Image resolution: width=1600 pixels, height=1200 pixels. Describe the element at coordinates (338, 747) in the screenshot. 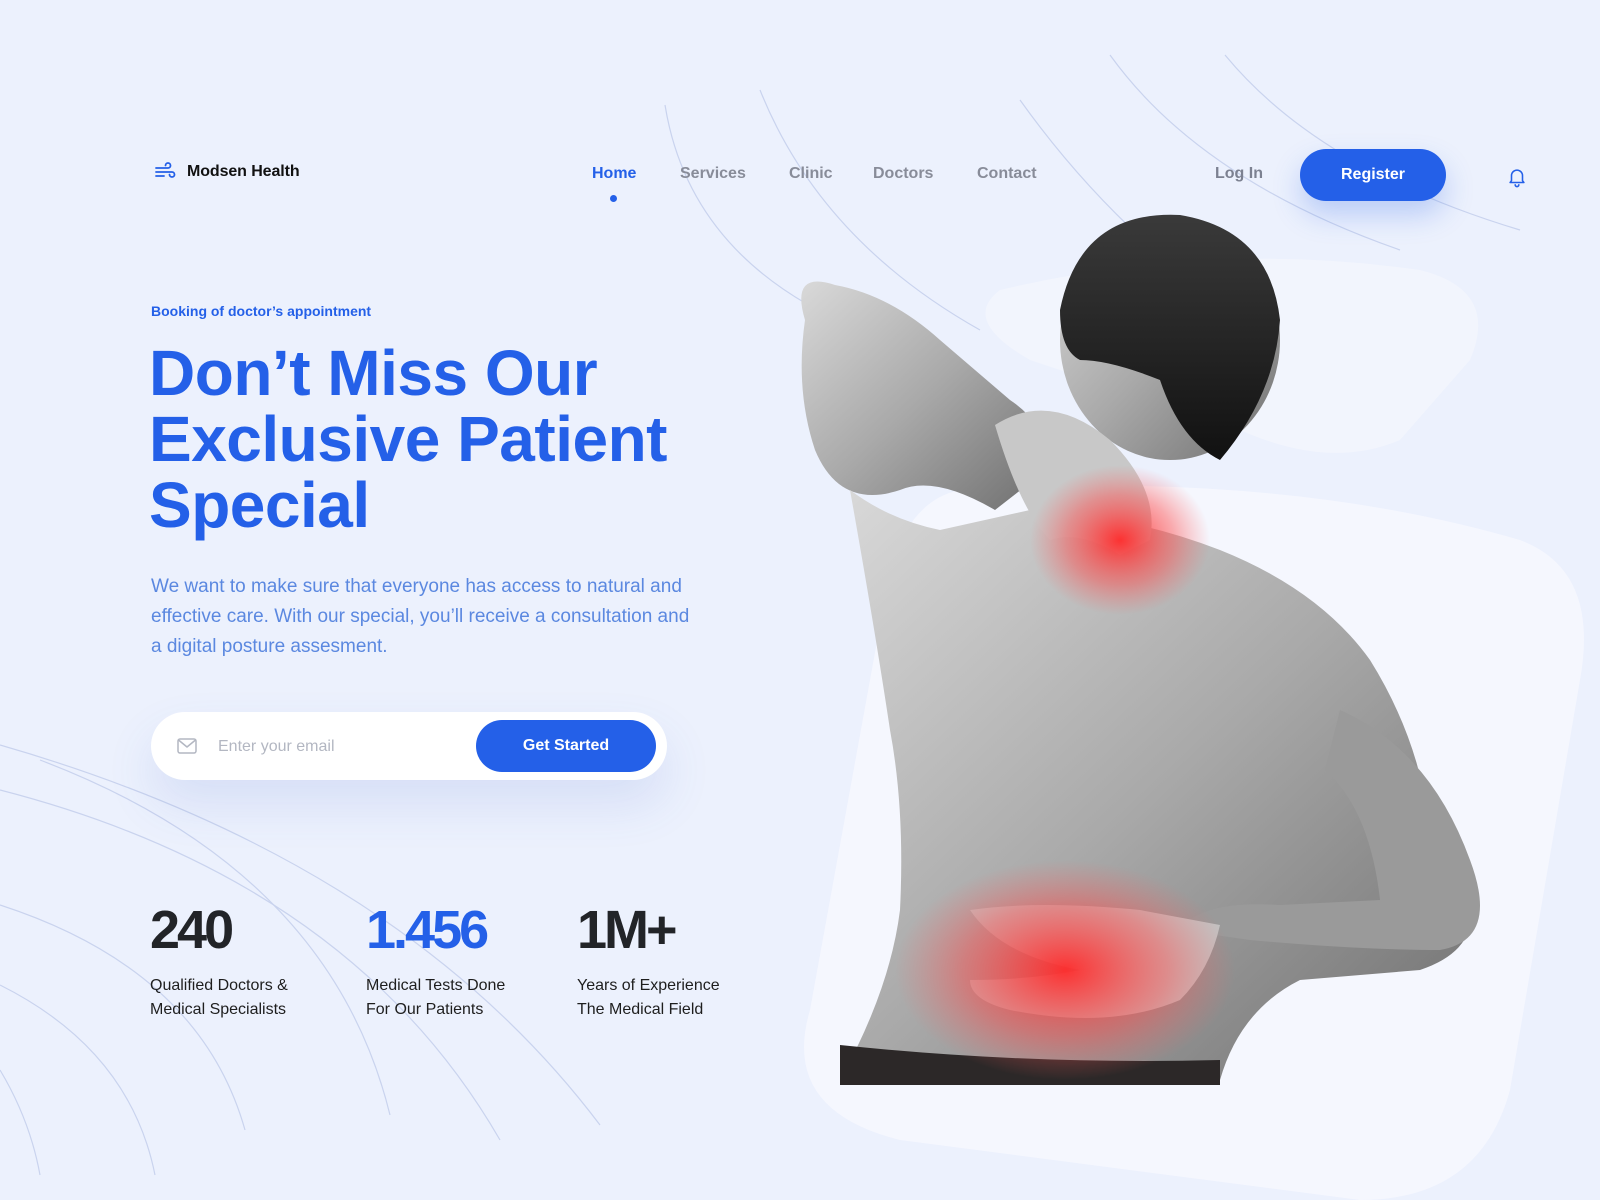

I see `email-input` at that location.